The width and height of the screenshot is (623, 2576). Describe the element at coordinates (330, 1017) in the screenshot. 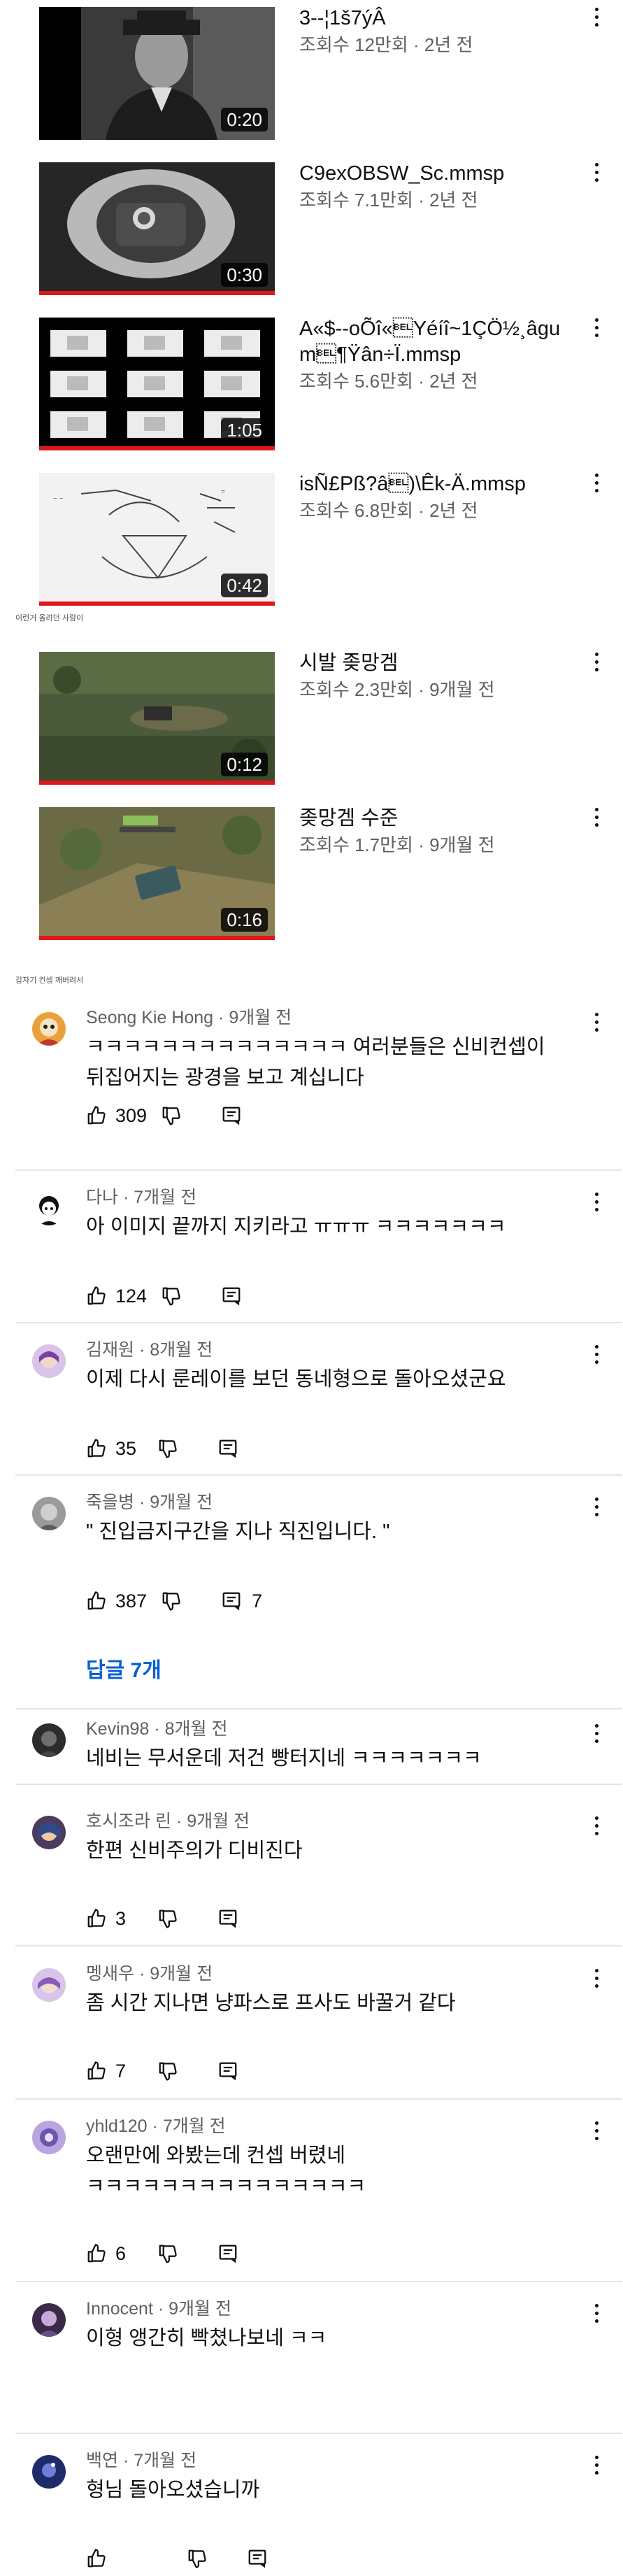

I see `comment-header: Seong Kie Hong · 9개월 전` at that location.